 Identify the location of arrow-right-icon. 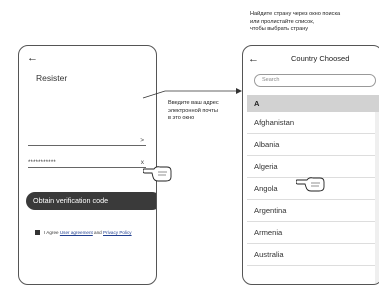
(192, 93).